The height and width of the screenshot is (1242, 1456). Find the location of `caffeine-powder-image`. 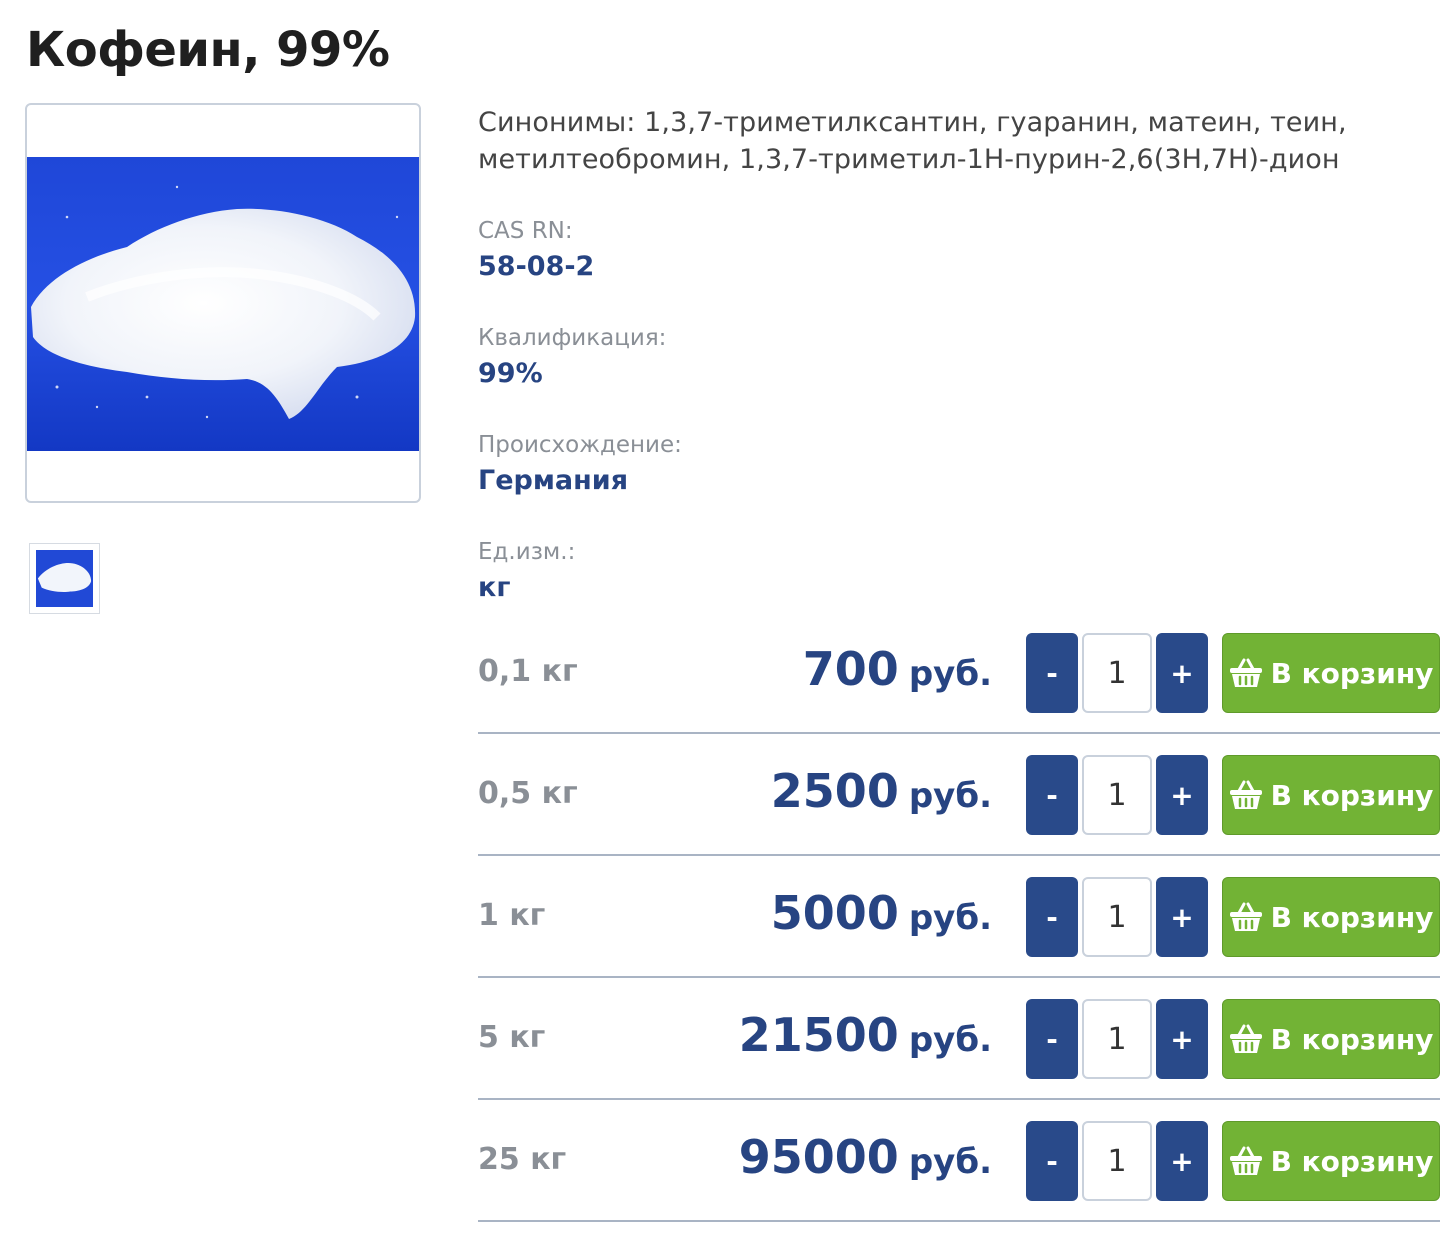

caffeine-powder-image is located at coordinates (223, 304).